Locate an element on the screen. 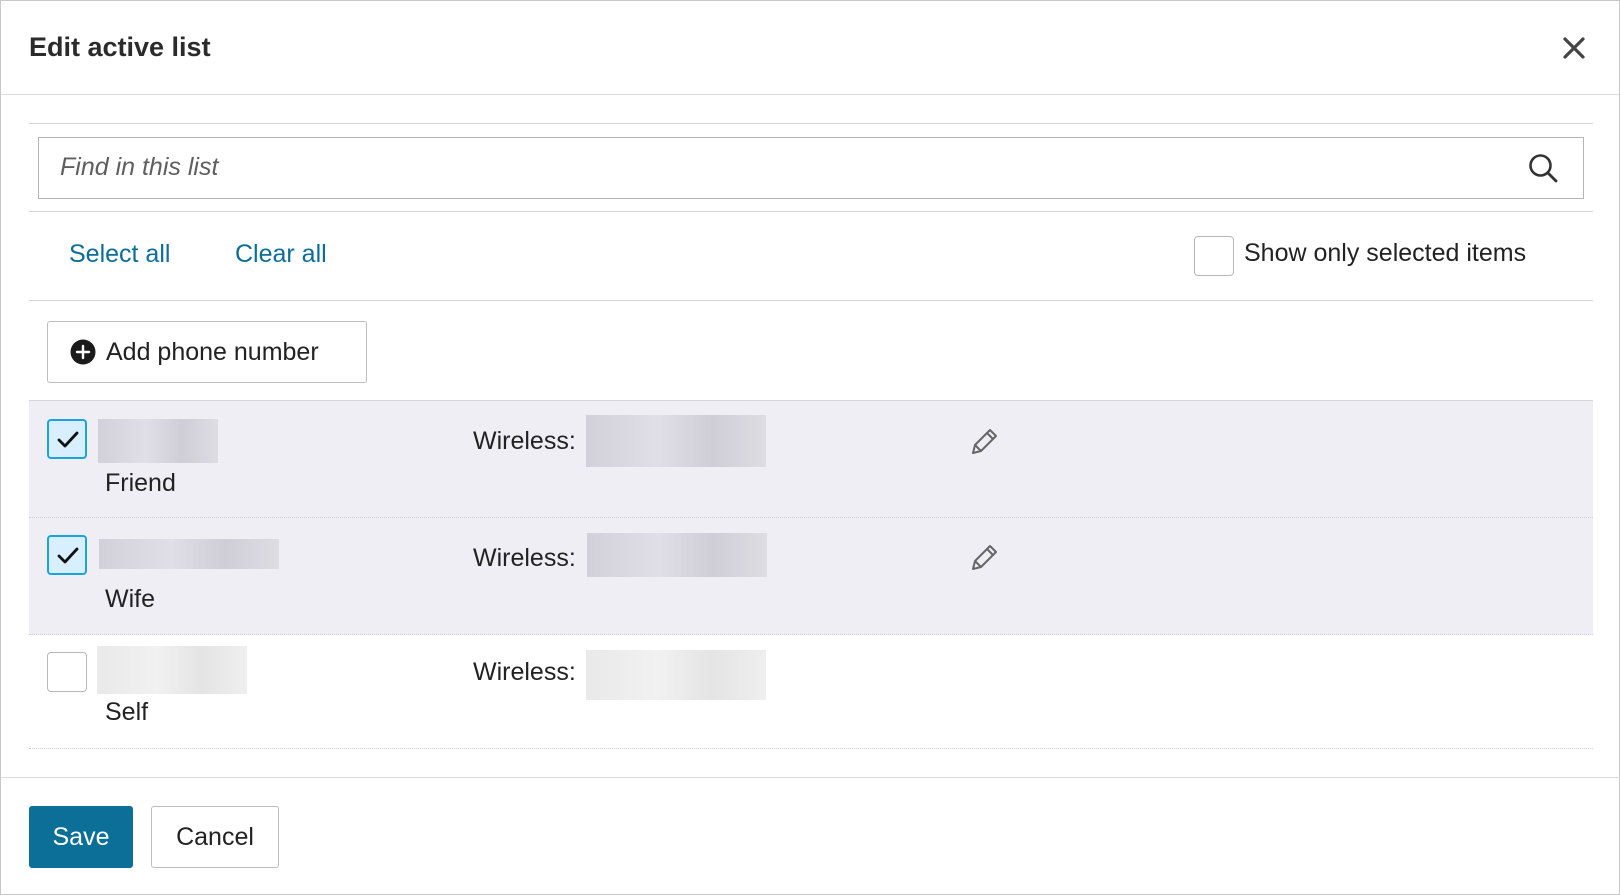 This screenshot has width=1620, height=895. contact-tag: Wife is located at coordinates (130, 599).